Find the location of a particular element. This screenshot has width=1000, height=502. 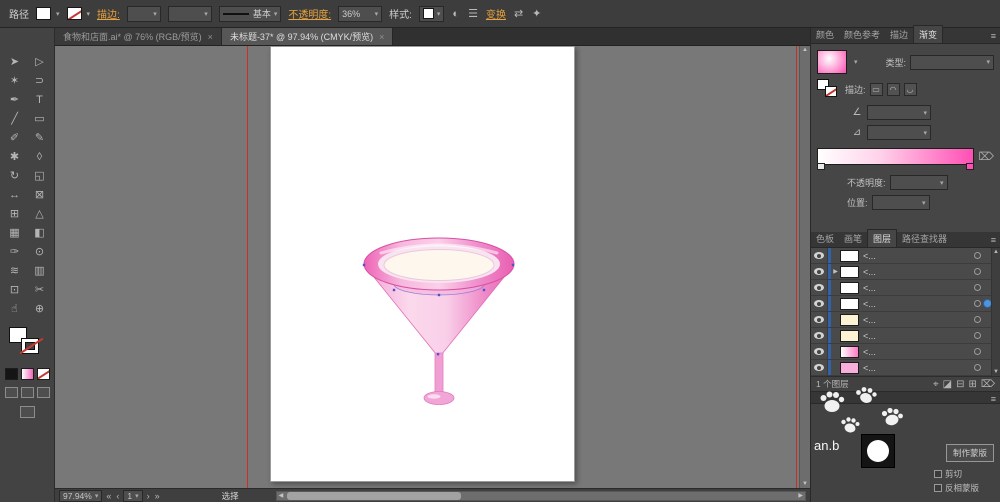

recolor-artwork-icon: ◐ is located at coordinates (455, 14).